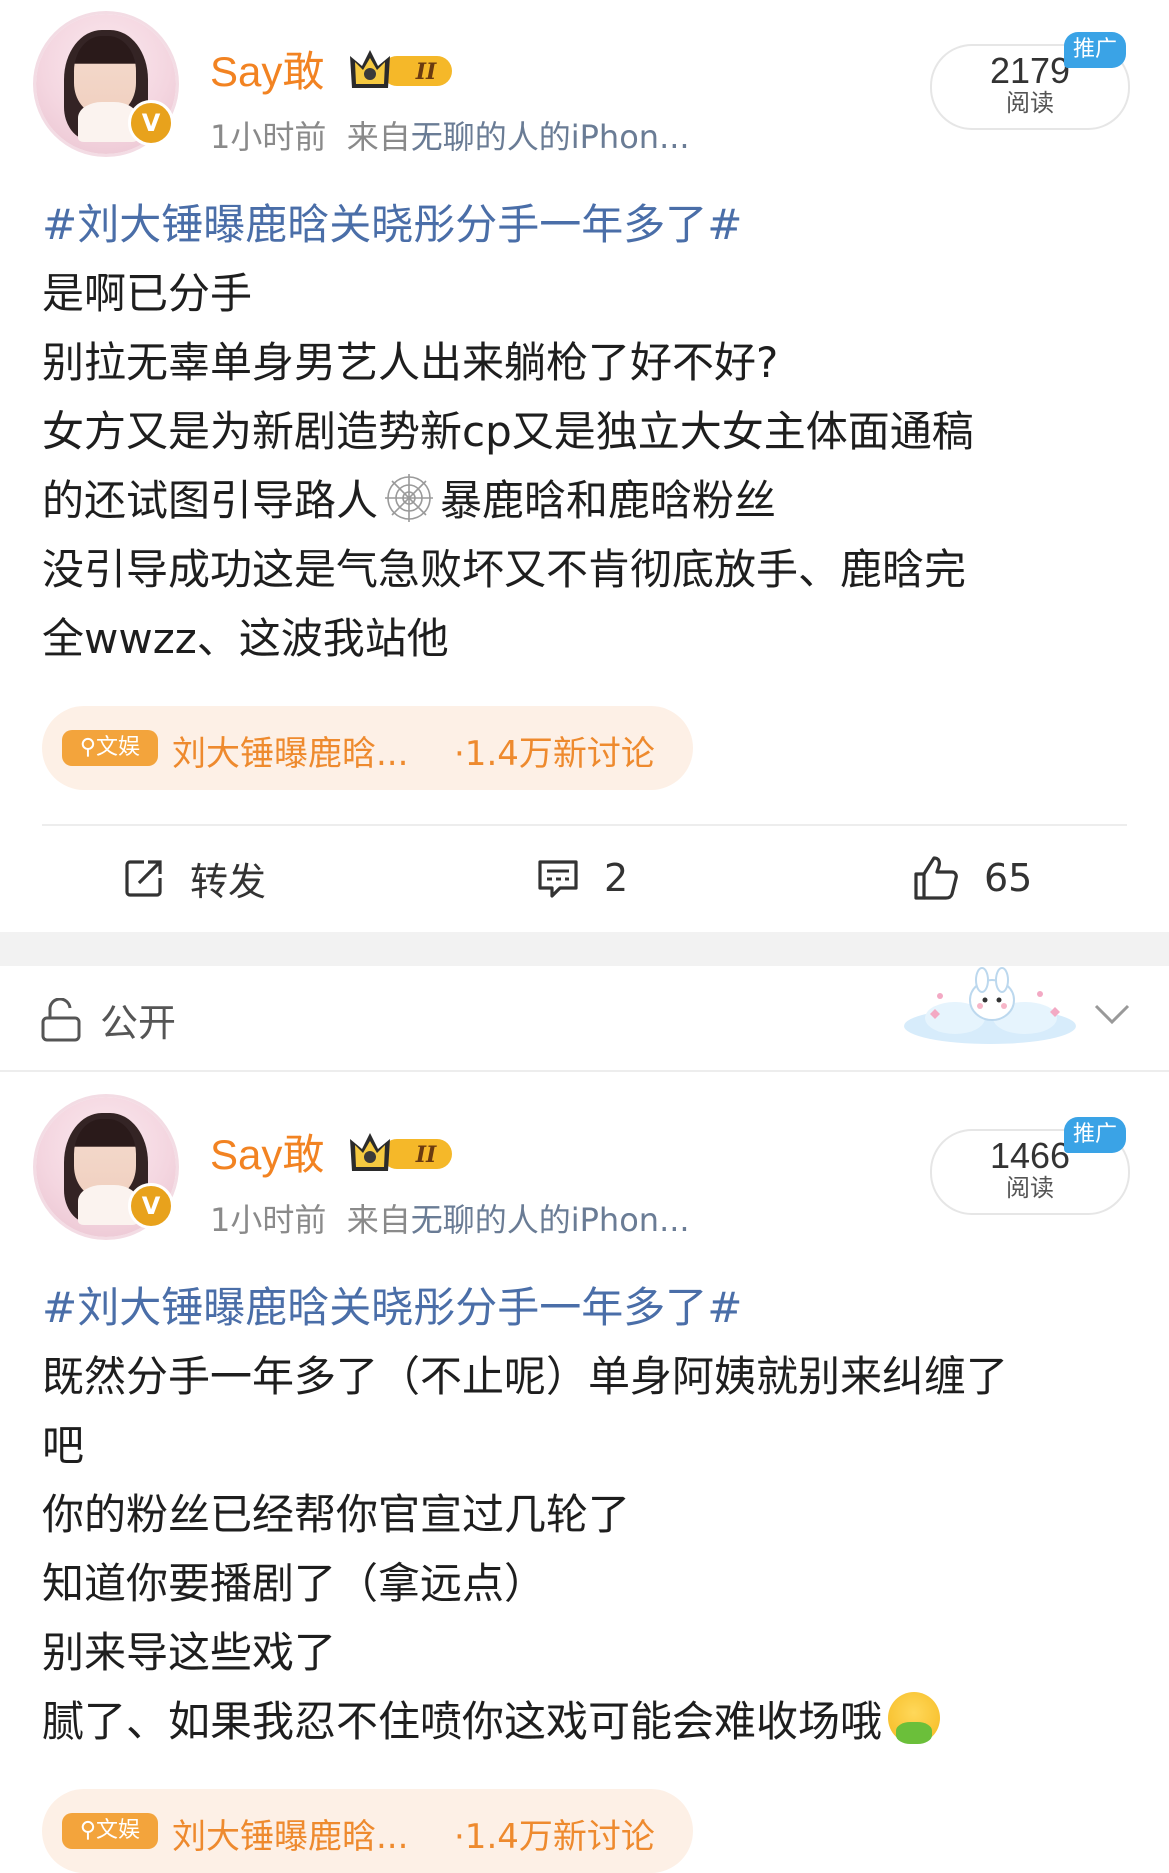  Describe the element at coordinates (990, 1005) in the screenshot. I see `bunny-cloud-sticker` at that location.